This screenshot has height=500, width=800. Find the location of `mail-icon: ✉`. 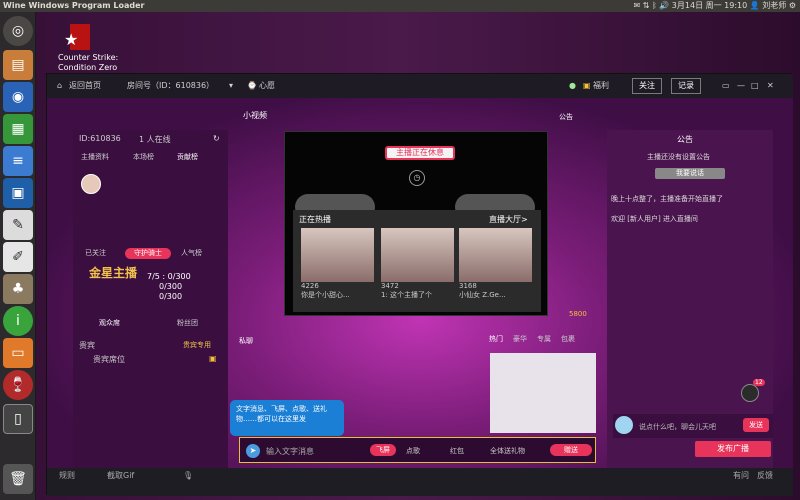

mail-icon: ✉ is located at coordinates (637, 5).